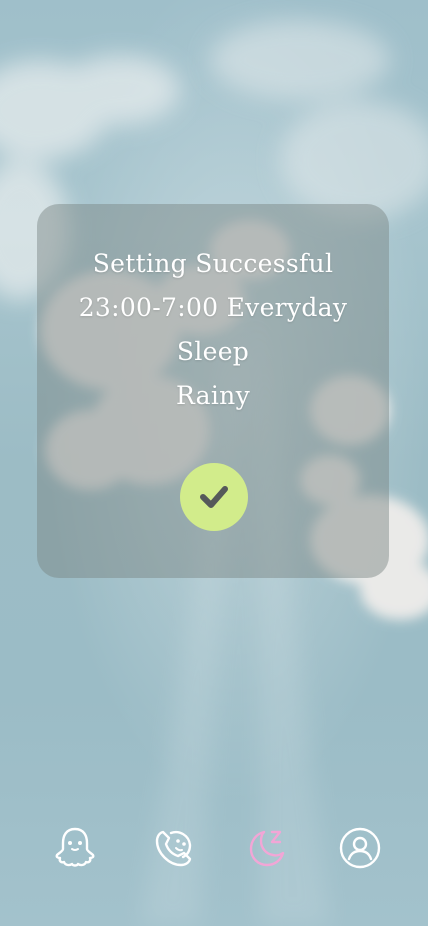  What do you see at coordinates (214, 848) in the screenshot?
I see `bottom-nav` at bounding box center [214, 848].